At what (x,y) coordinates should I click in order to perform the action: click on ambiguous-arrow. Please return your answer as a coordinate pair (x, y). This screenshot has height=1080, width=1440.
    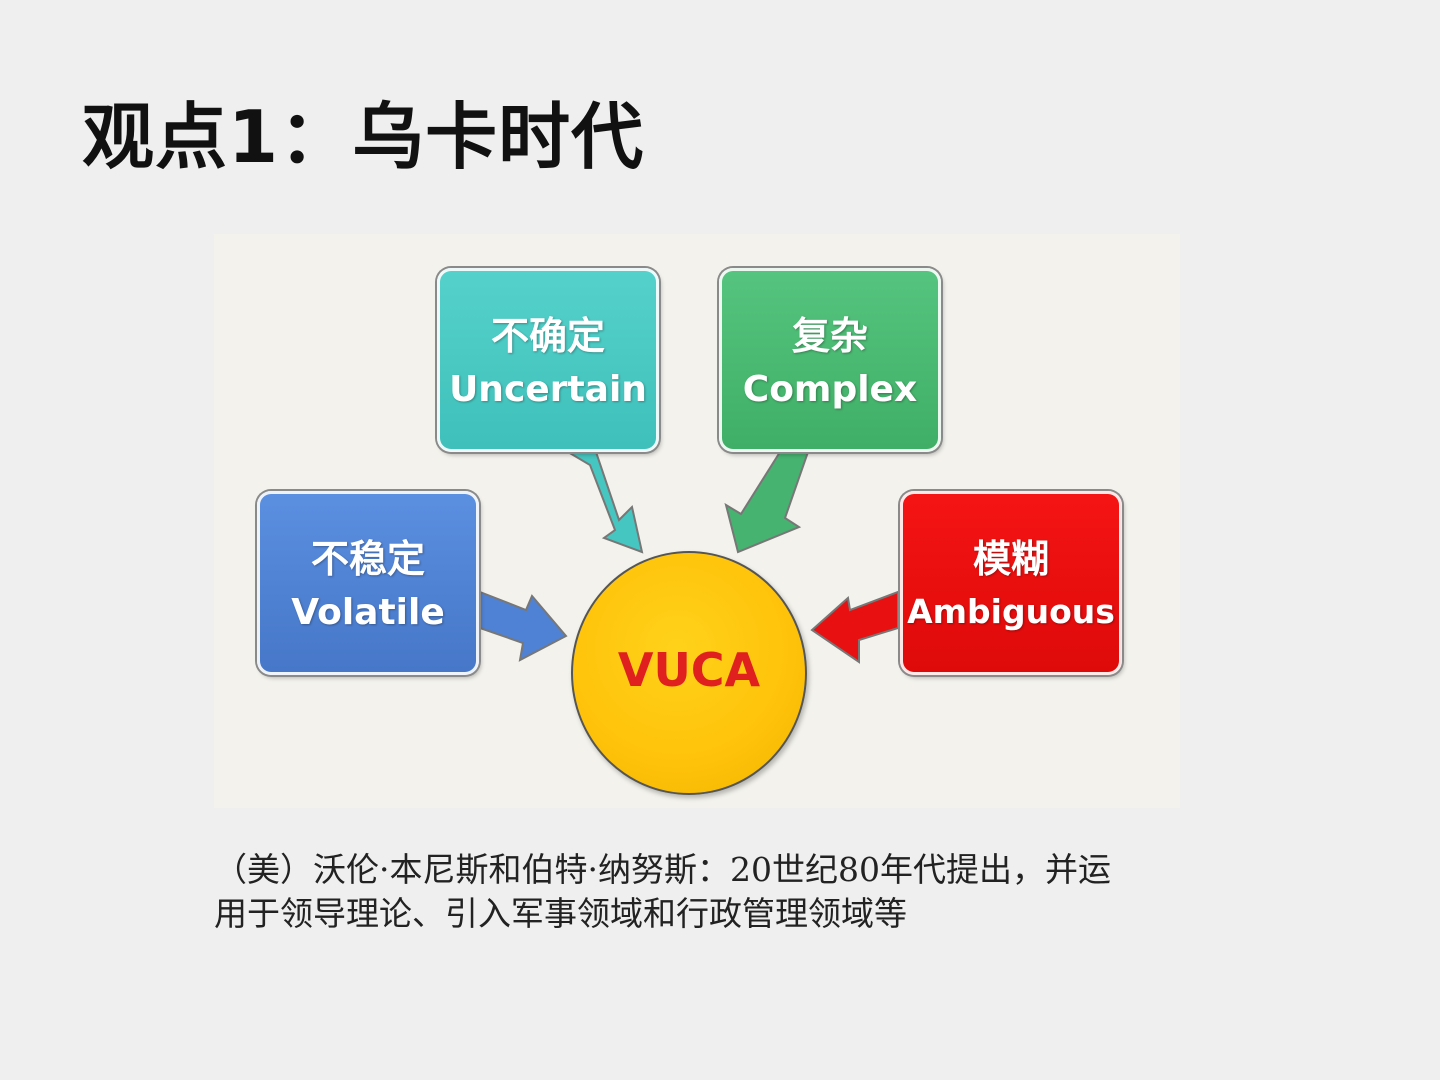
    Looking at the image, I should click on (854, 627).